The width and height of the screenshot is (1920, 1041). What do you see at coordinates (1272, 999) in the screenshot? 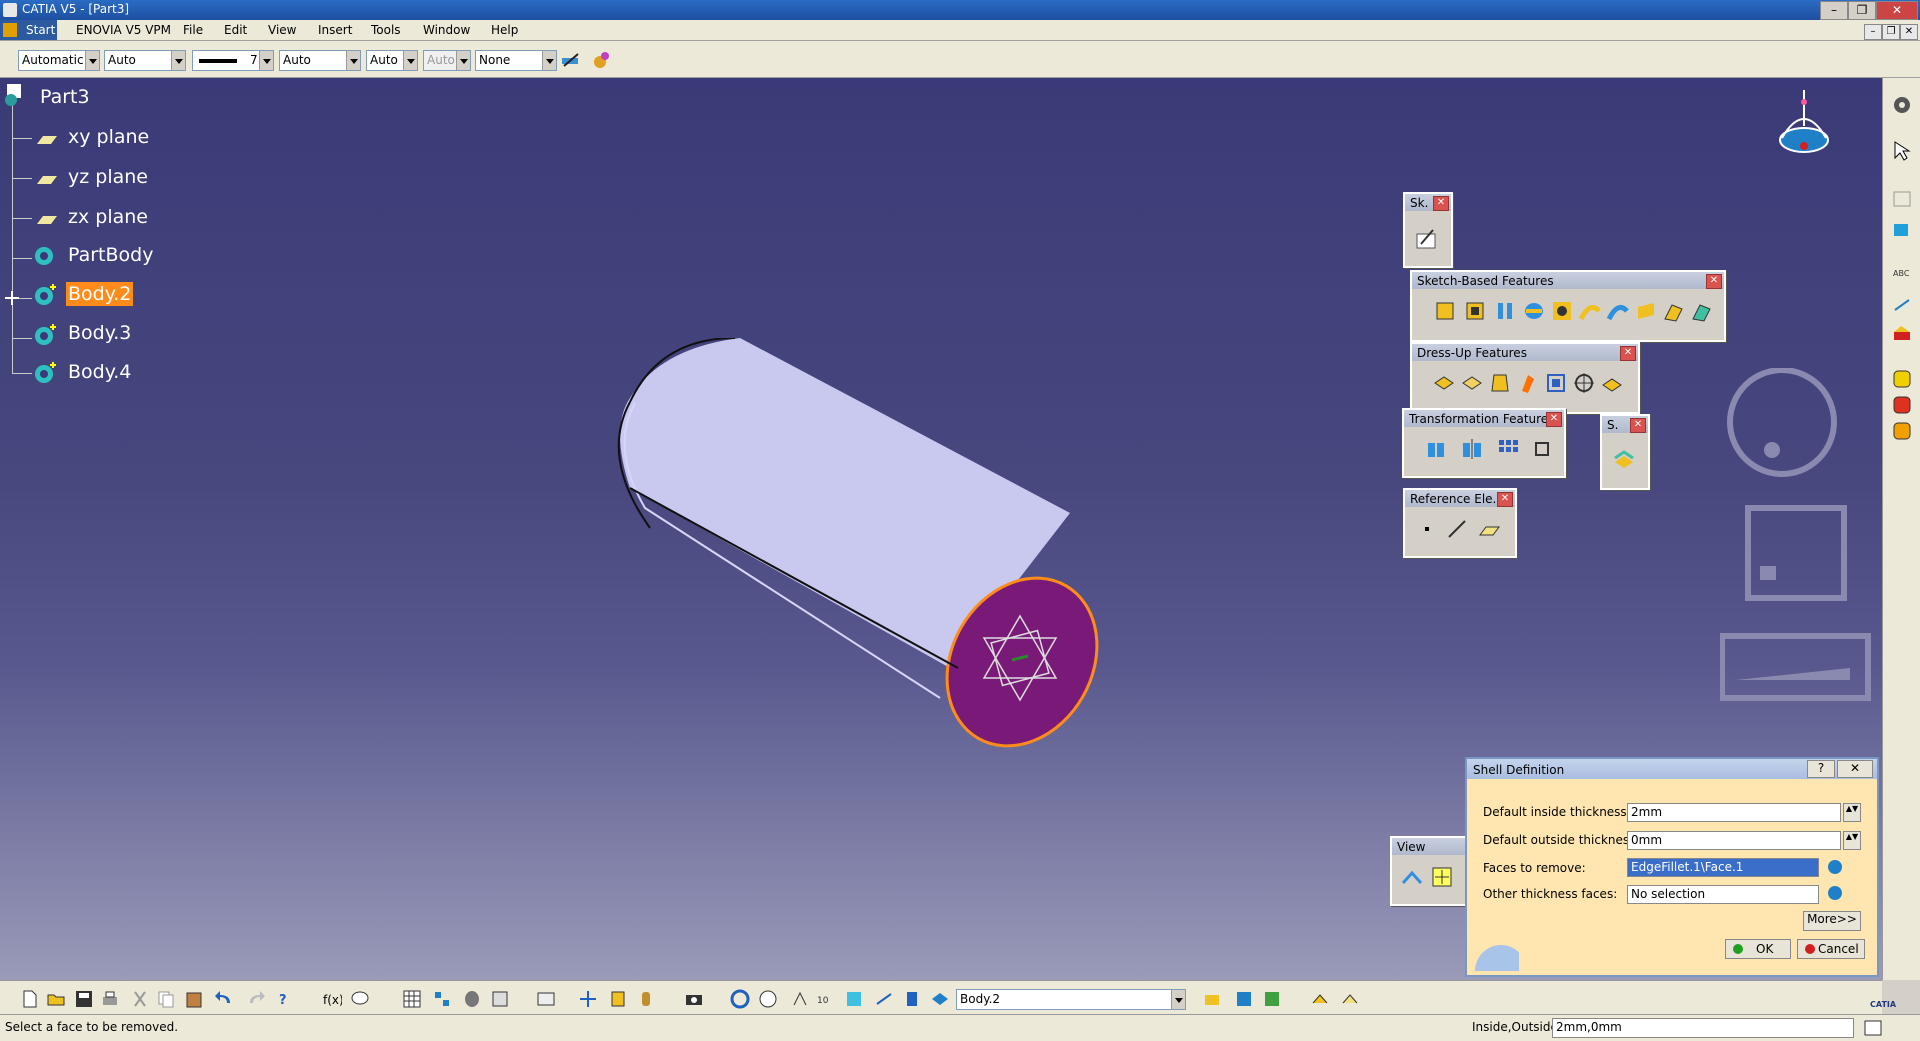
I see `knowledge-icon` at bounding box center [1272, 999].